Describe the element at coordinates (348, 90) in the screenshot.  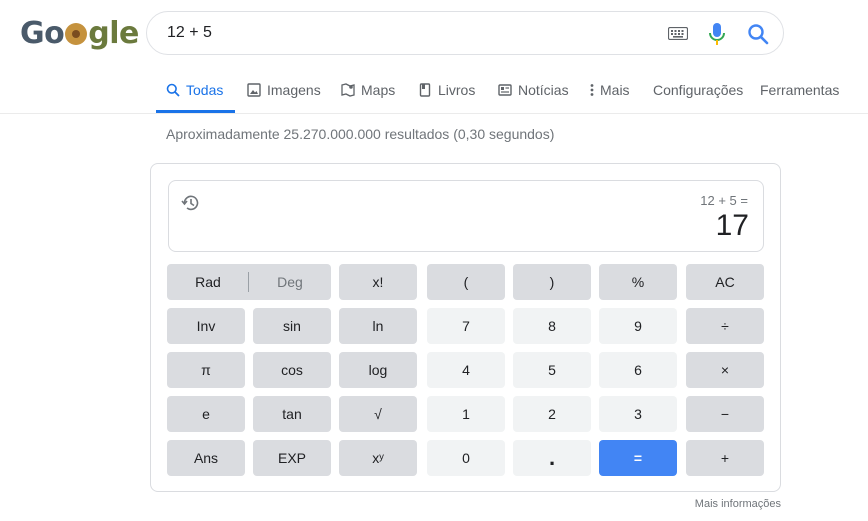
I see `map-icon` at that location.